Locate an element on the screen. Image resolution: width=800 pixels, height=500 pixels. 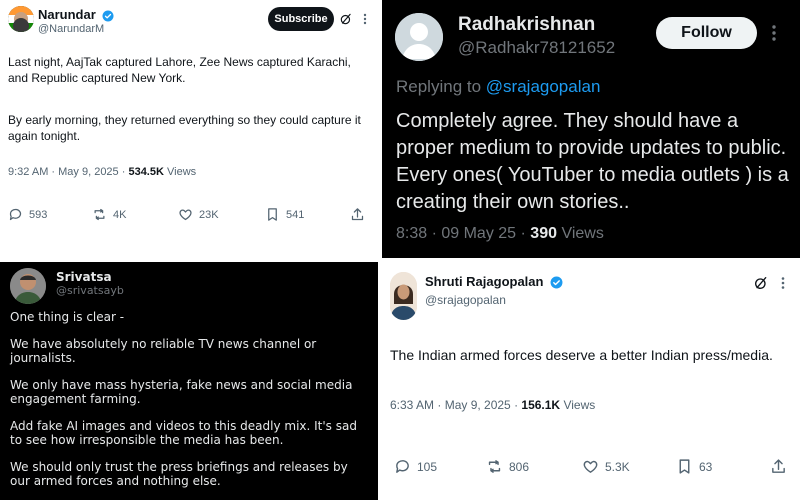
author-handle: @srivatsayb is located at coordinates (90, 290).